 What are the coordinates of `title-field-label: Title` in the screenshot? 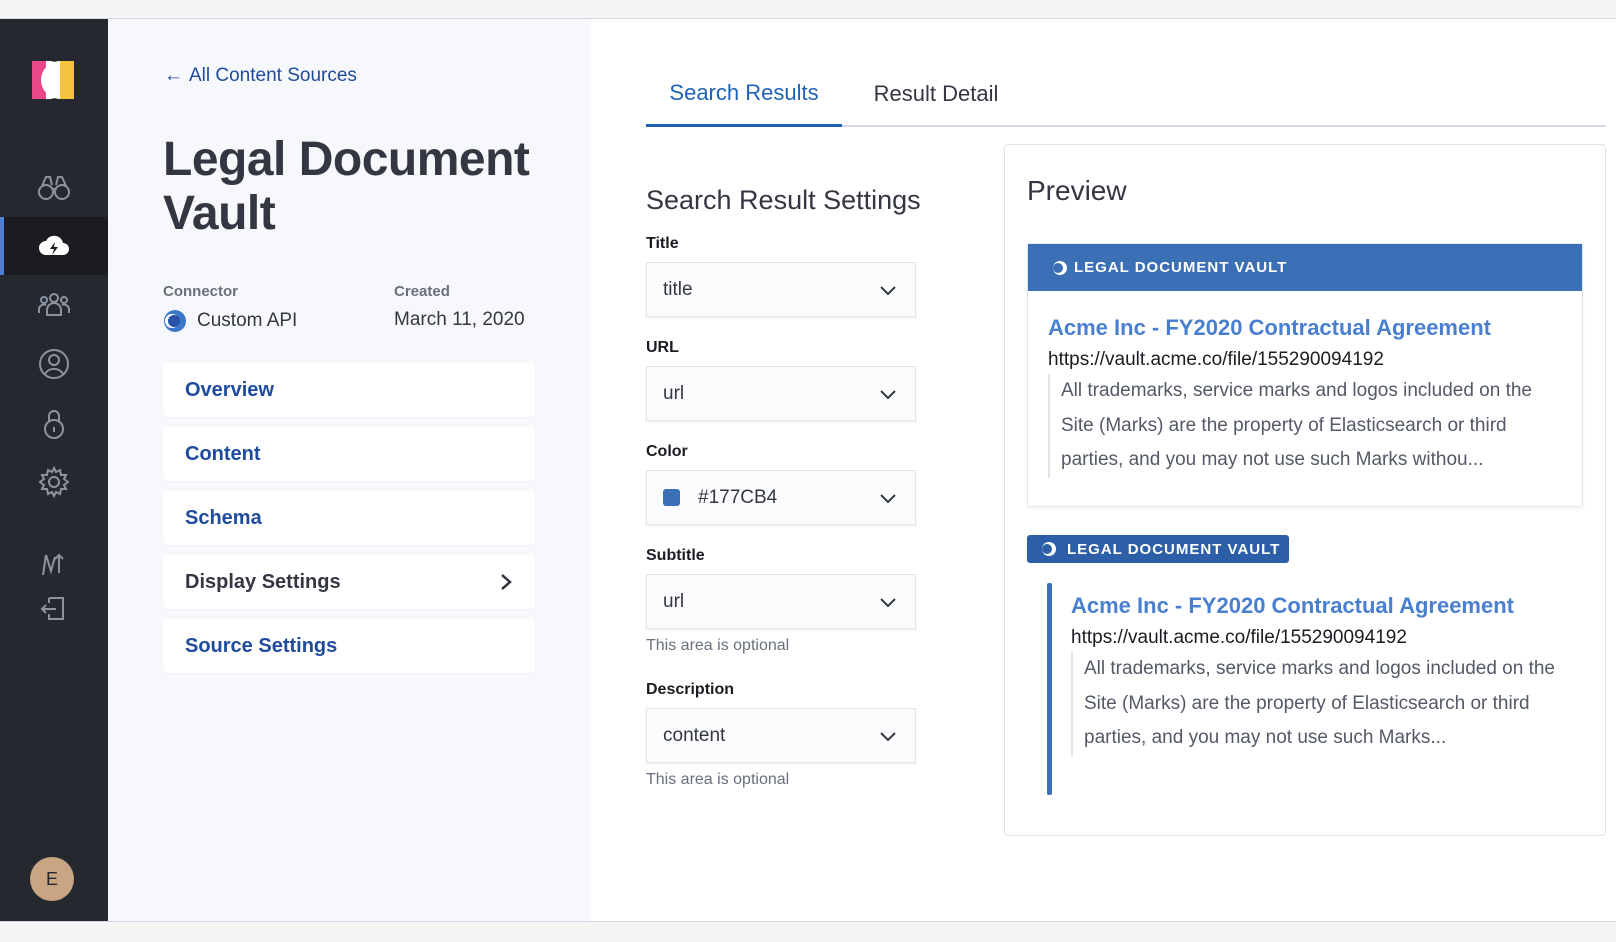 It's located at (662, 243).